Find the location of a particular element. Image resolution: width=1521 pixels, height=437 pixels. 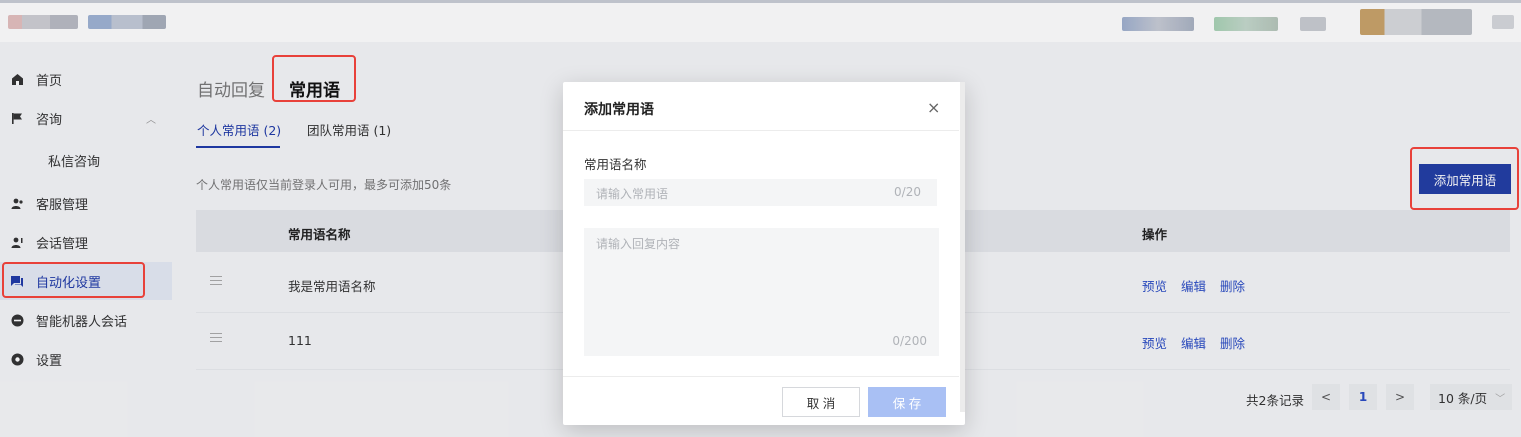

save-button: 保 存 is located at coordinates (907, 402).